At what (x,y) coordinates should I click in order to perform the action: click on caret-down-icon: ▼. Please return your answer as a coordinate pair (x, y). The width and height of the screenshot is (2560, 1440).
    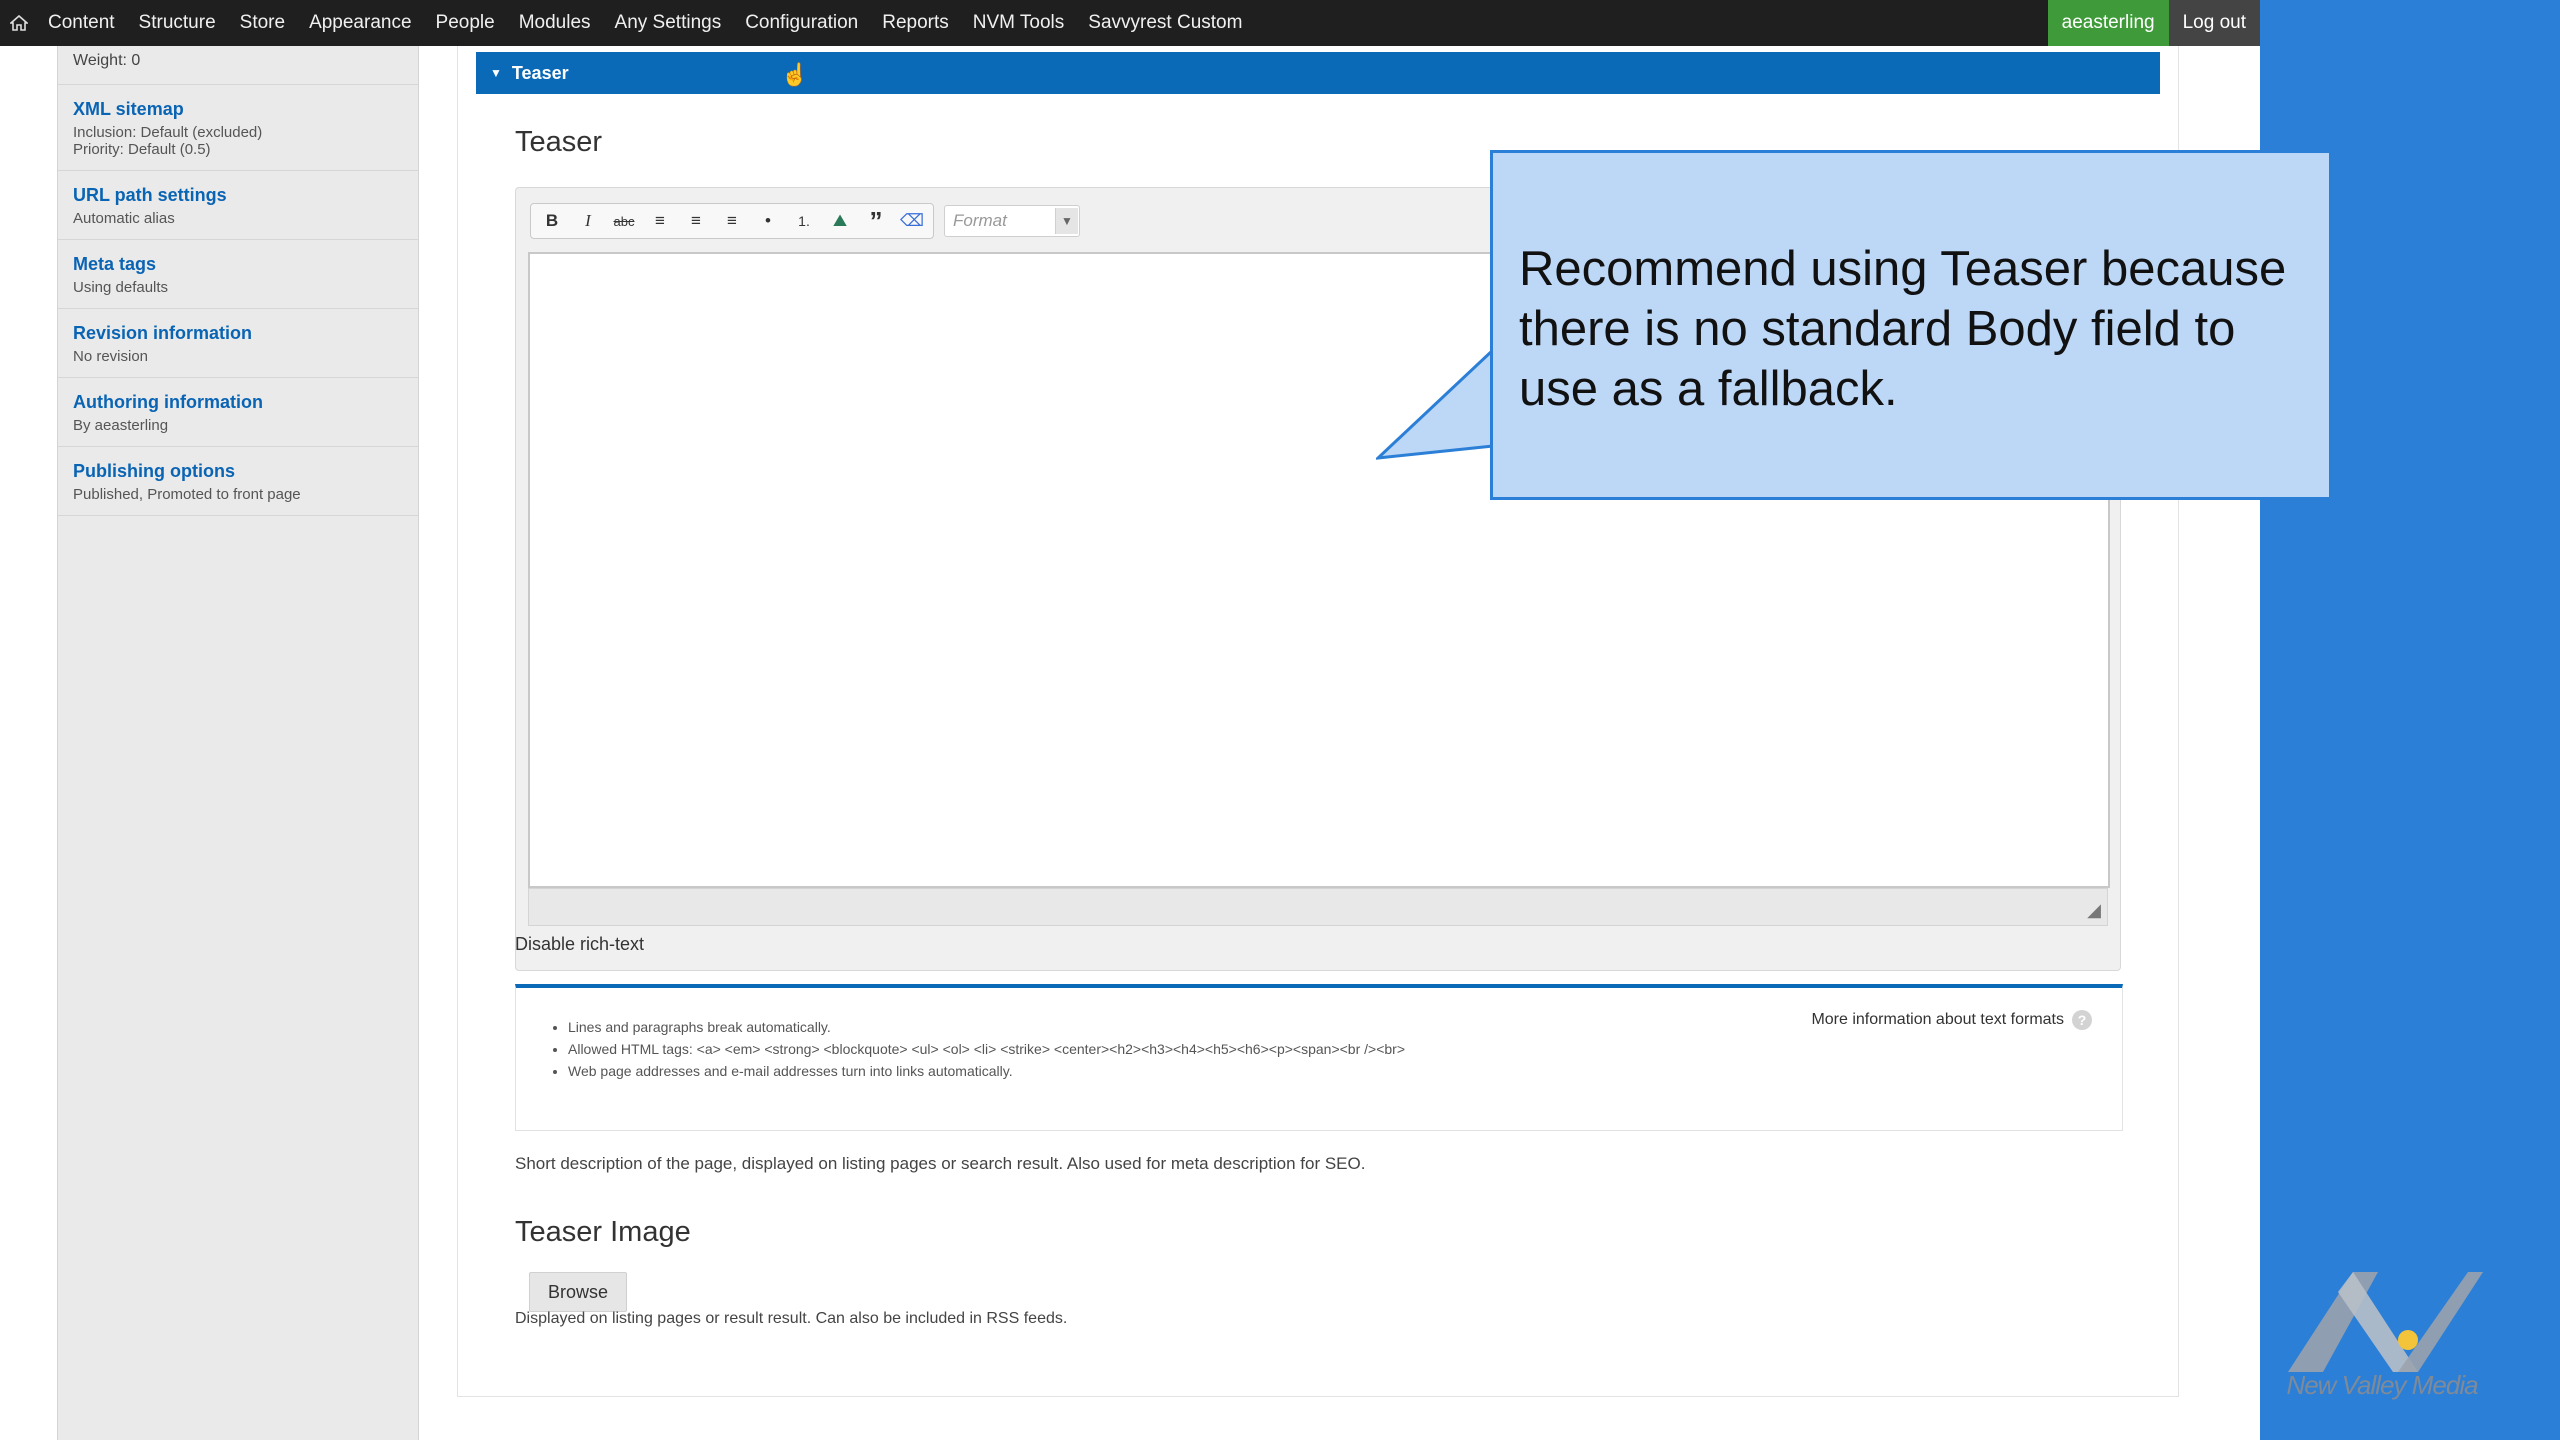
    Looking at the image, I should click on (496, 73).